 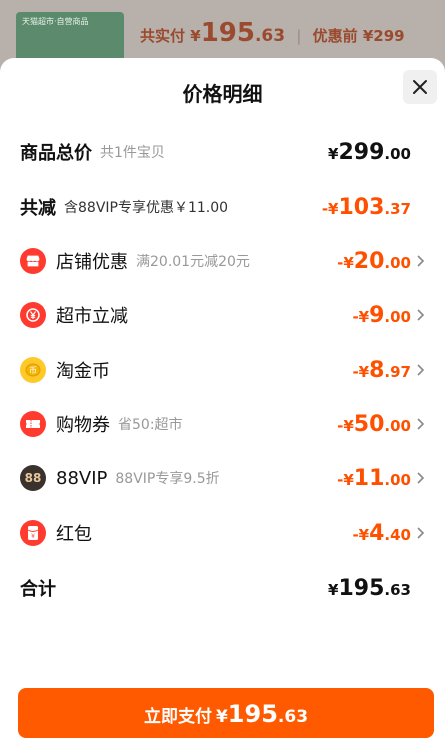 I want to click on store-discount-amount: -¥ 20.00, so click(x=374, y=261).